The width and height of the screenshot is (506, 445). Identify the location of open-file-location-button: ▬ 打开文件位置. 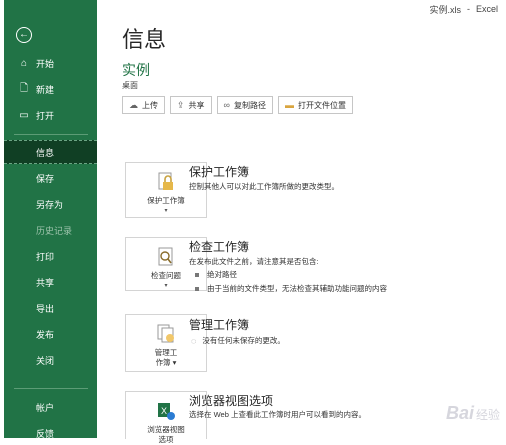
(315, 105).